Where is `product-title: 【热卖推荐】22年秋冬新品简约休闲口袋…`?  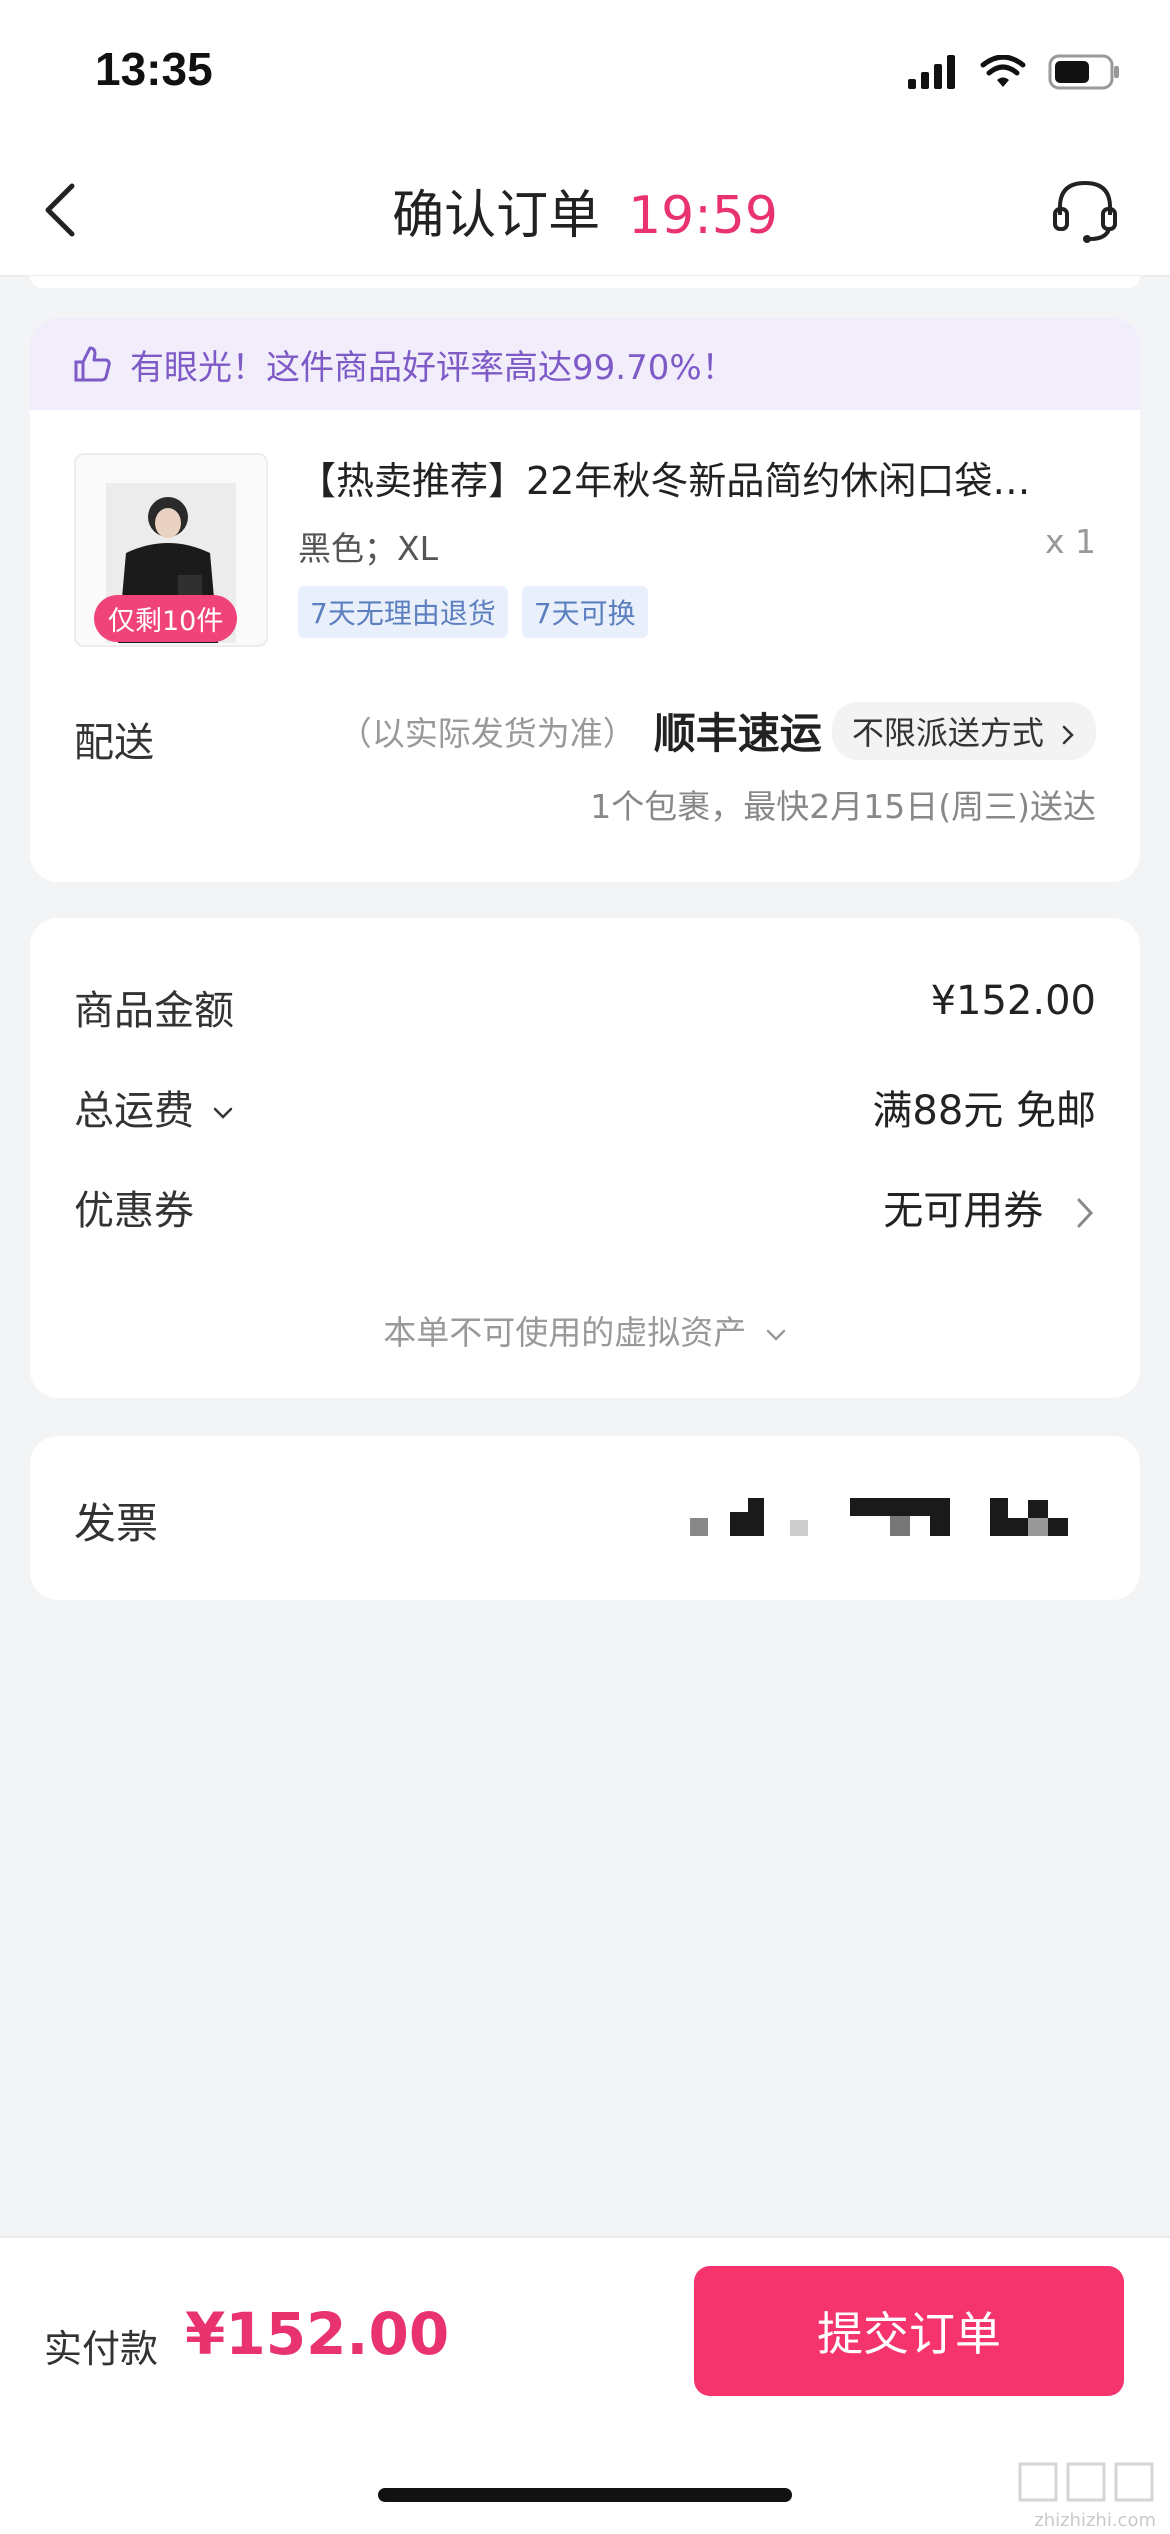 product-title: 【热卖推荐】22年秋冬新品简约休闲口袋… is located at coordinates (698, 477).